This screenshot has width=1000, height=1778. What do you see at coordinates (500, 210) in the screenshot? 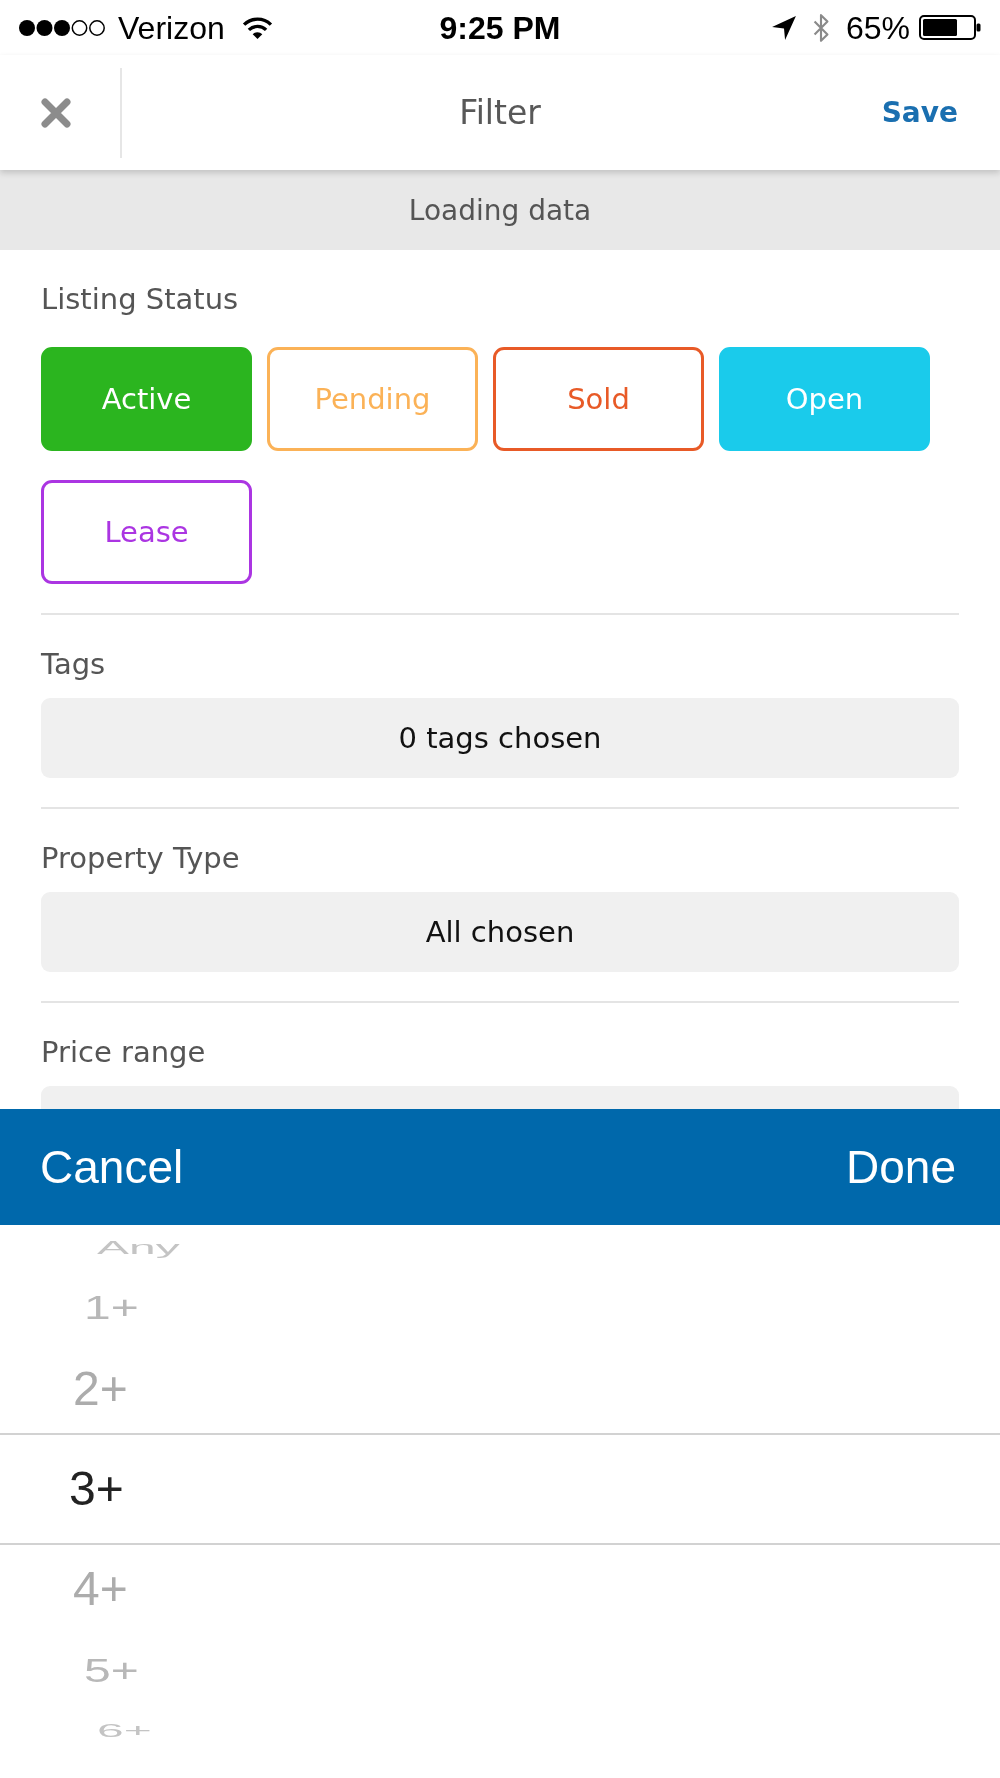
I see `loading-text: Loading data` at bounding box center [500, 210].